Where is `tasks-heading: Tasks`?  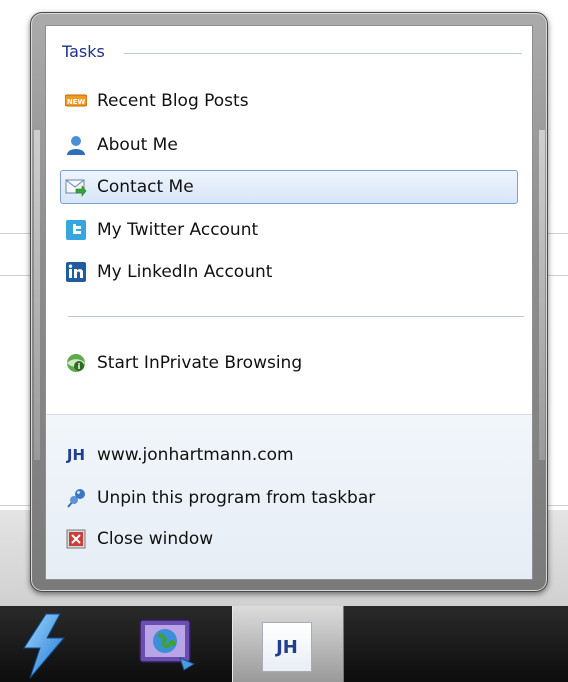 tasks-heading: Tasks is located at coordinates (83, 51).